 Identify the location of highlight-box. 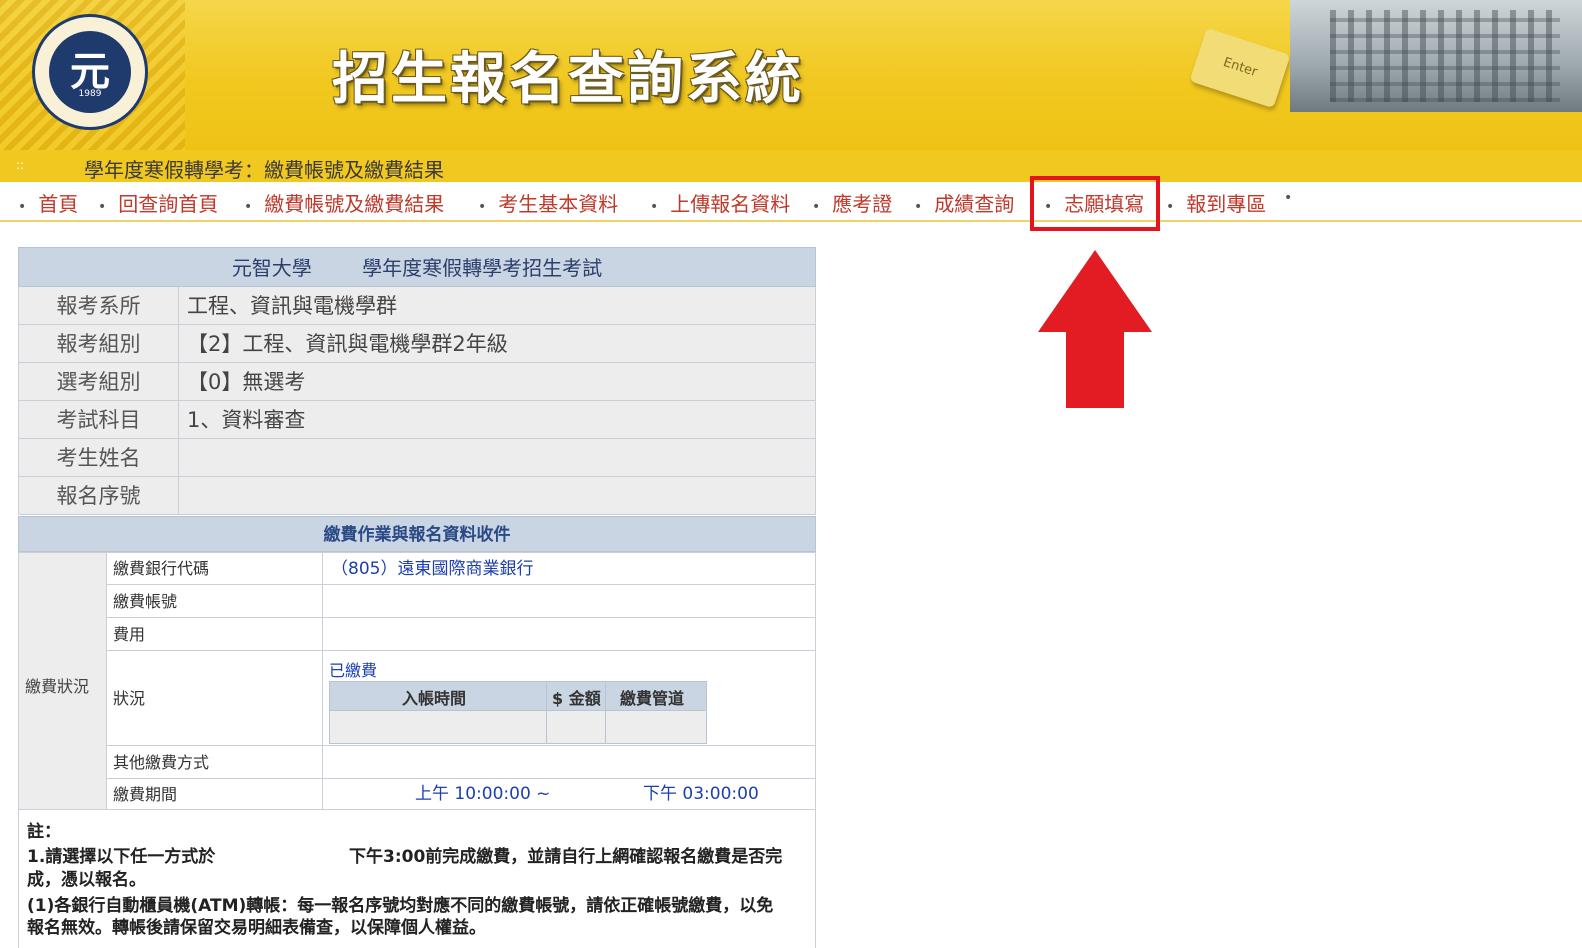
(1095, 203).